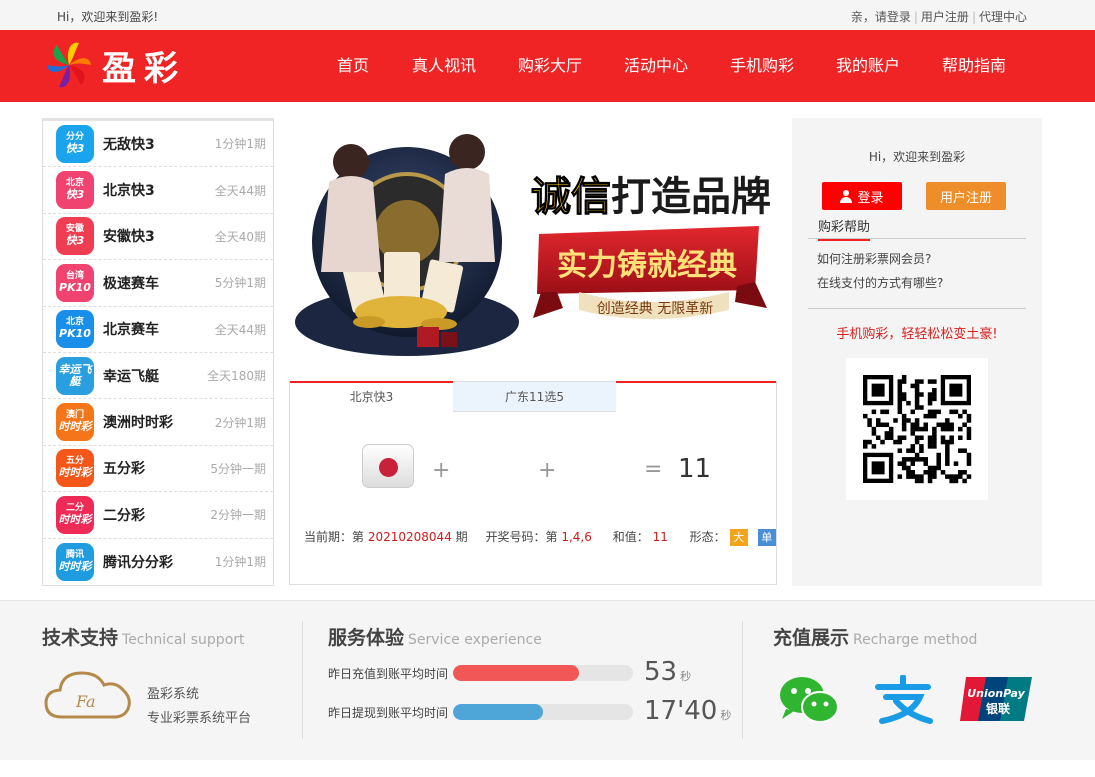  I want to click on main-nav: 首页 真人视讯 购彩大厅 活动中心 手机购彩 我的账户 帮助指南, so click(671, 66).